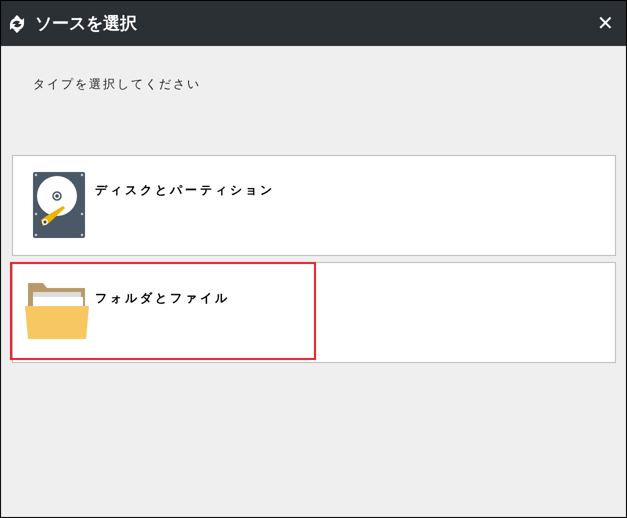  What do you see at coordinates (185, 190) in the screenshot?
I see `option-label: ディスクとパーティション` at bounding box center [185, 190].